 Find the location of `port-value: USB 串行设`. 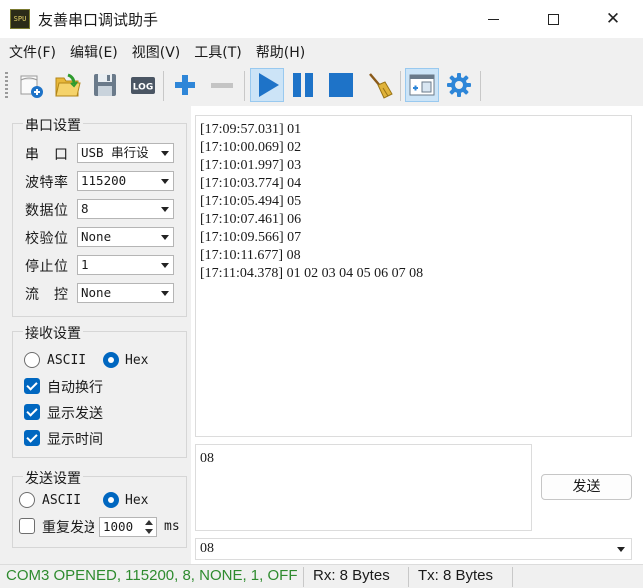

port-value: USB 串行设 is located at coordinates (115, 152).